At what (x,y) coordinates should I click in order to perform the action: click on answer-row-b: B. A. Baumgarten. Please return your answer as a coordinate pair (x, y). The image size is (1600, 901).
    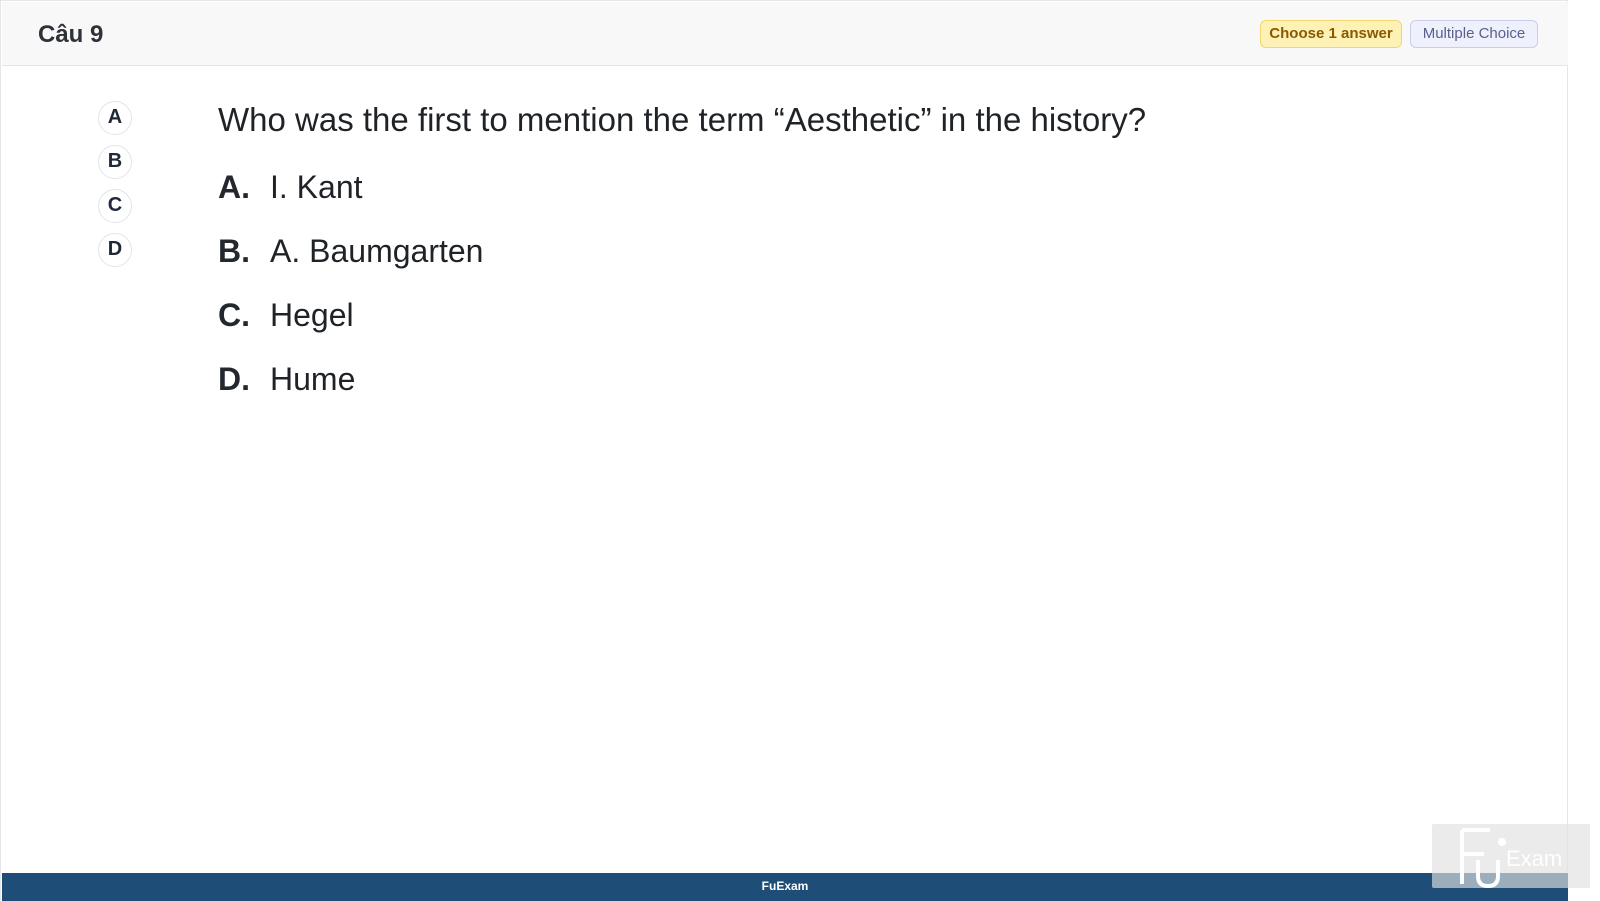
    Looking at the image, I should click on (350, 251).